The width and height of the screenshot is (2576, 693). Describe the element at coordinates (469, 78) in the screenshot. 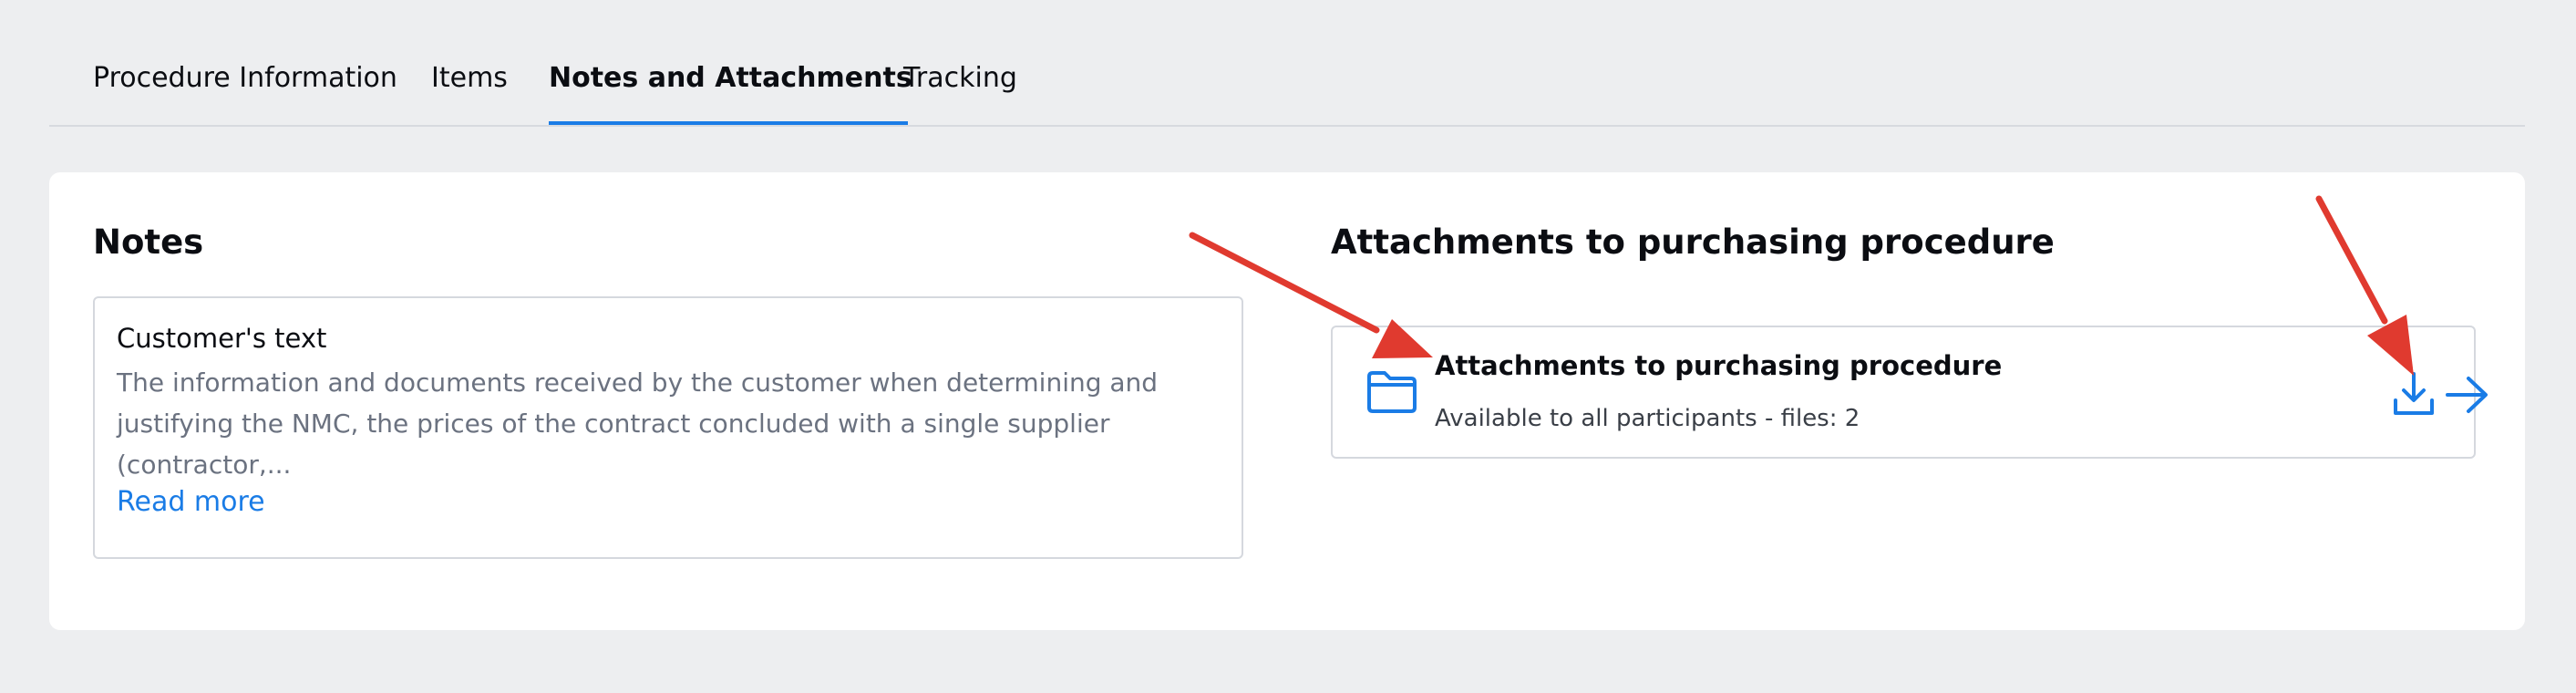

I see `tab-items: Items` at that location.